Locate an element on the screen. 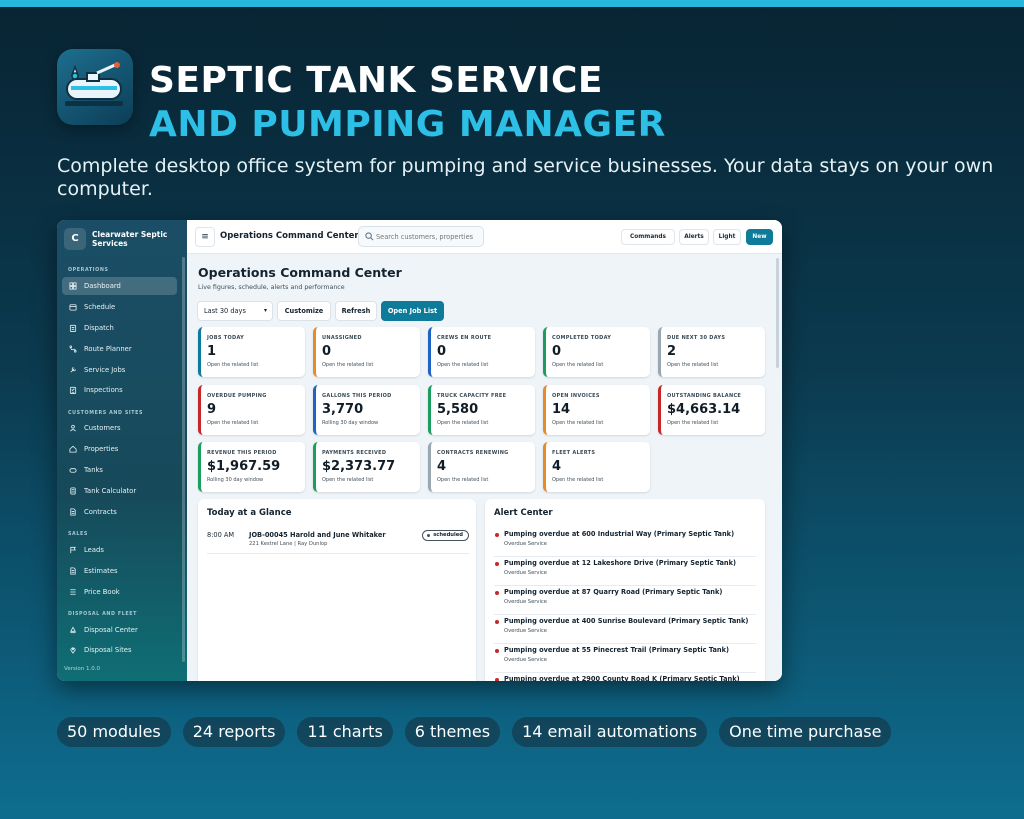  commands-button: Commands is located at coordinates (648, 237).